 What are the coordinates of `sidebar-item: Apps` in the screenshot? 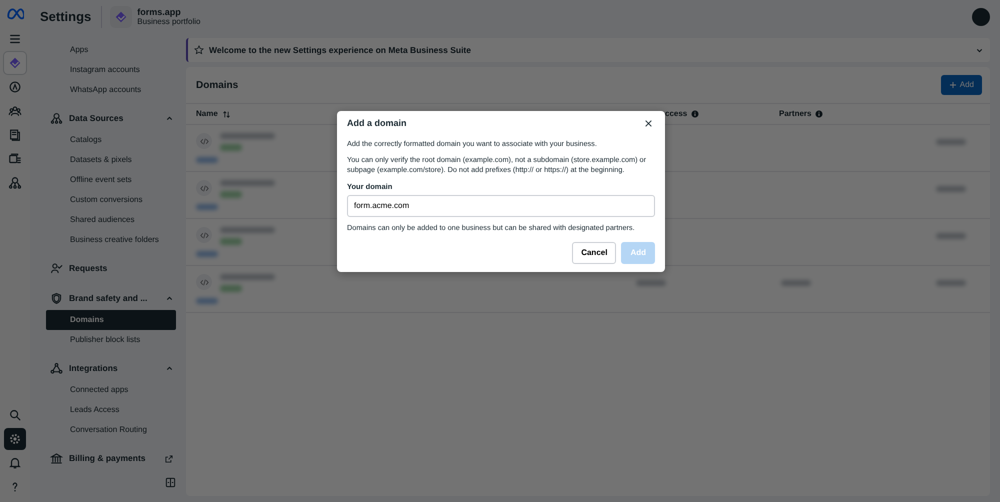 It's located at (111, 50).